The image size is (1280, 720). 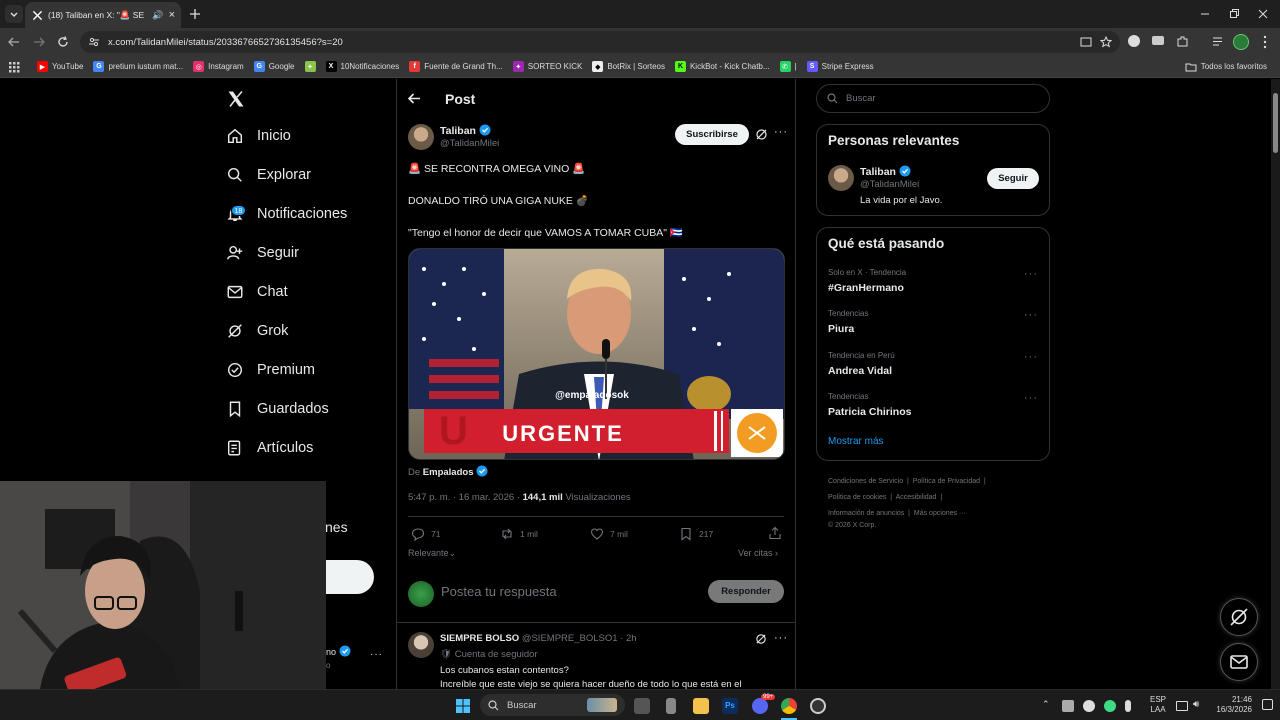 I want to click on scrollbar-thumb, so click(x=1275, y=123).